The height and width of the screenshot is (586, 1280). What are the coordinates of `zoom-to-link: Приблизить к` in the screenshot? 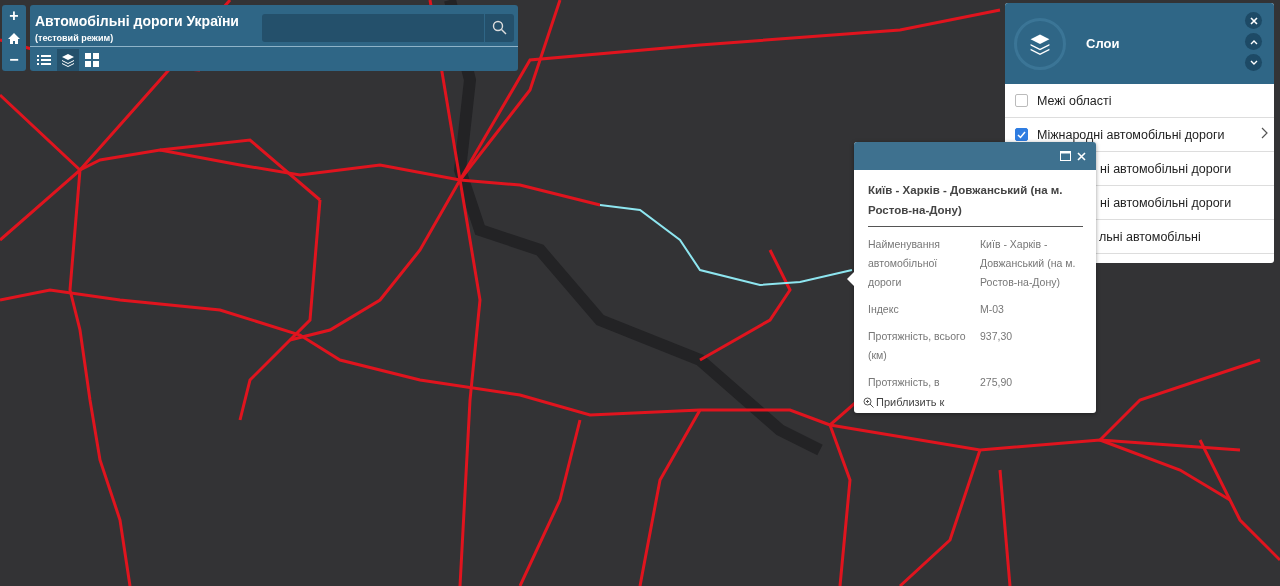 It's located at (904, 402).